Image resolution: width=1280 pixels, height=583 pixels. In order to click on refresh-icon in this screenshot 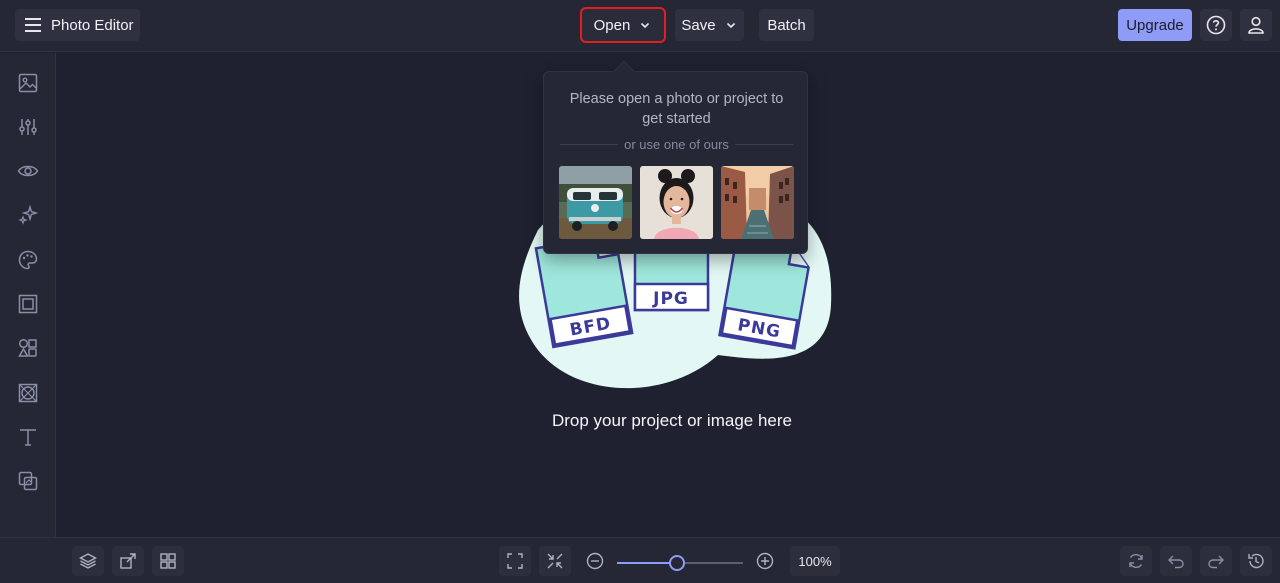, I will do `click(1136, 561)`.